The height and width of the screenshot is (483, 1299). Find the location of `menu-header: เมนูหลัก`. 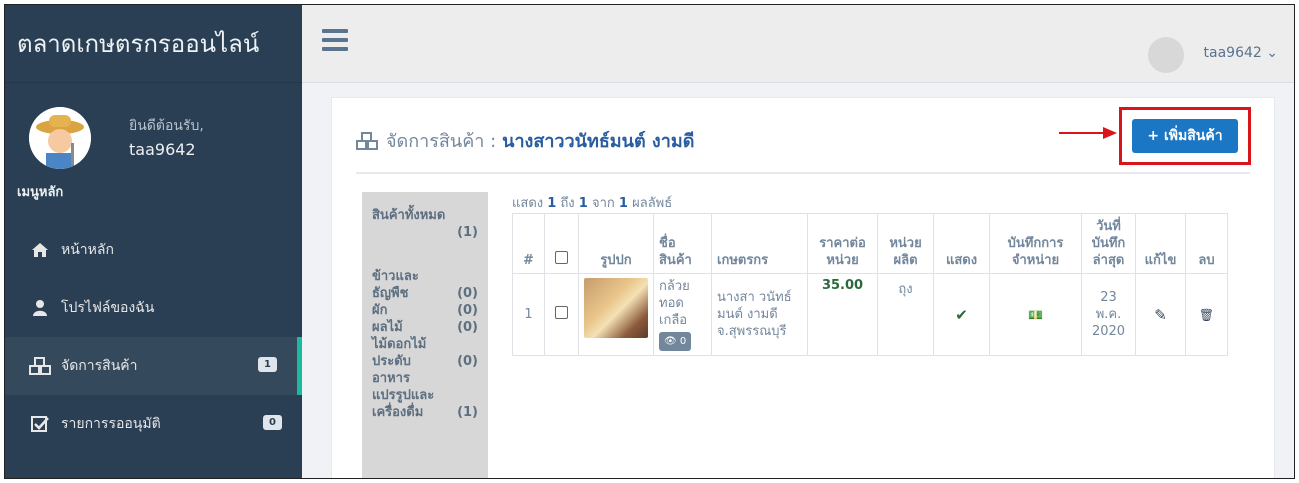

menu-header: เมนูหลัก is located at coordinates (40, 192).